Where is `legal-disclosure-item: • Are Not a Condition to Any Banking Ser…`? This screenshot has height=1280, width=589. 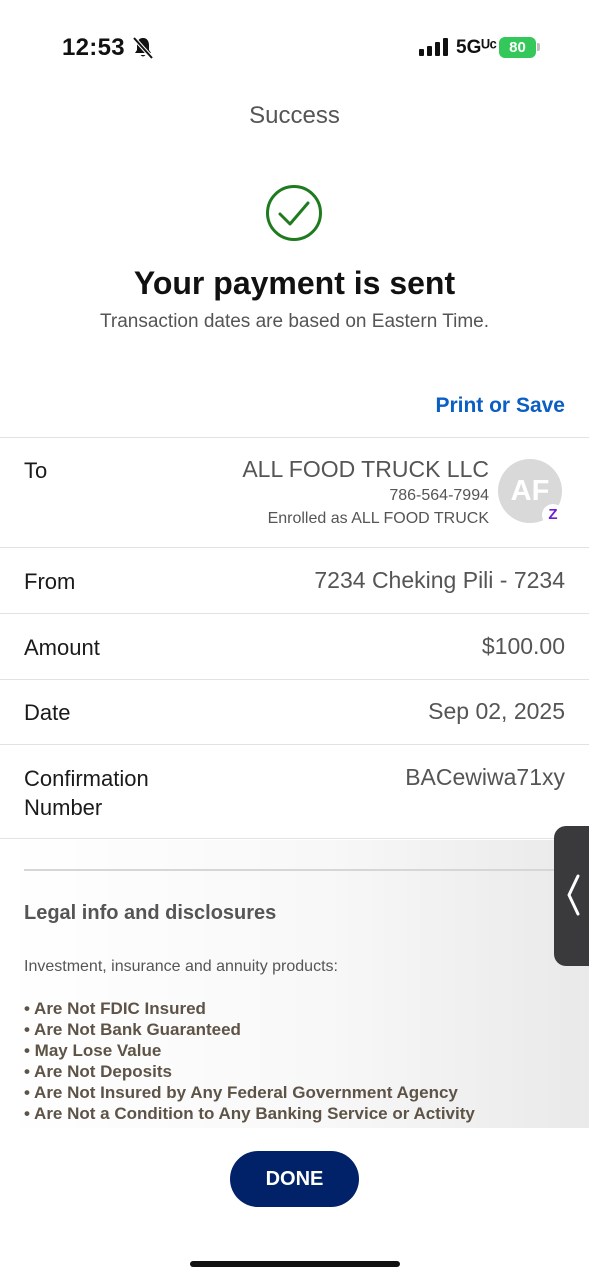
legal-disclosure-item: • Are Not a Condition to Any Banking Ser… is located at coordinates (249, 1113).